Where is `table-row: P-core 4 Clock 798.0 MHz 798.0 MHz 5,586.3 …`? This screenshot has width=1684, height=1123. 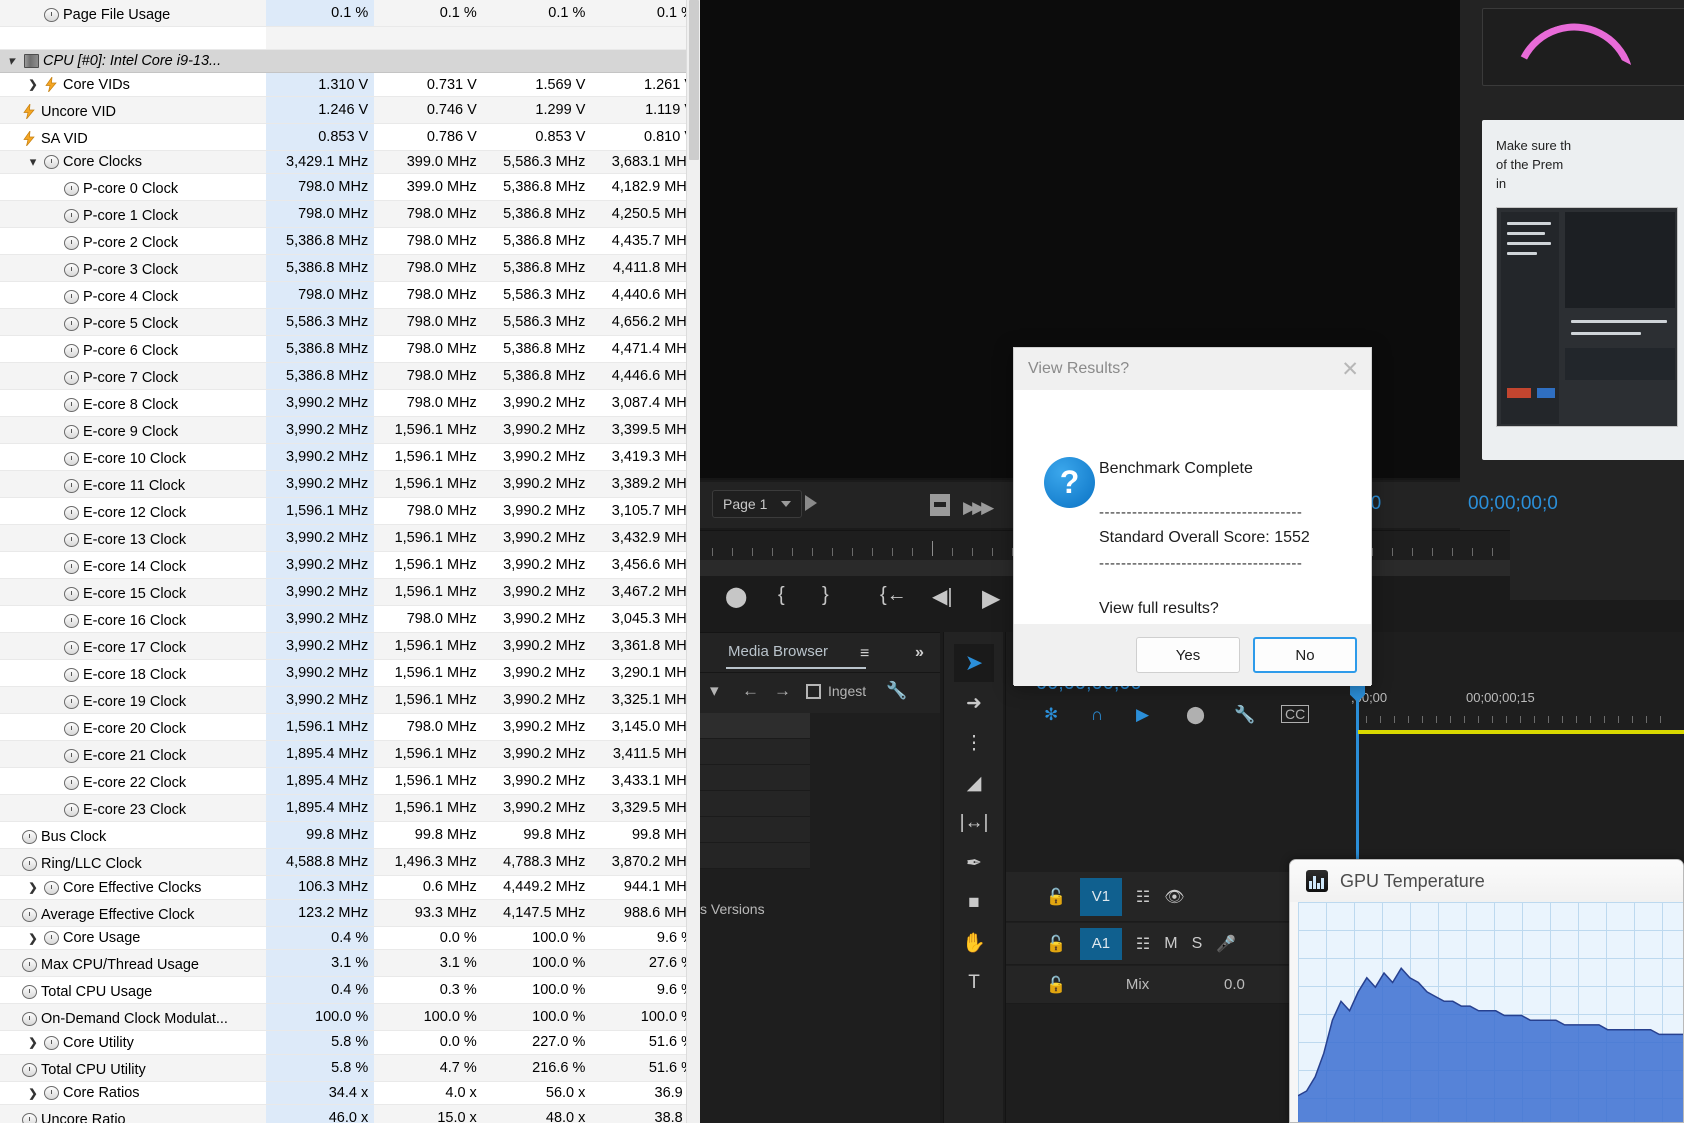
table-row: P-core 4 Clock 798.0 MHz 798.0 MHz 5,586.3 … is located at coordinates (350, 295).